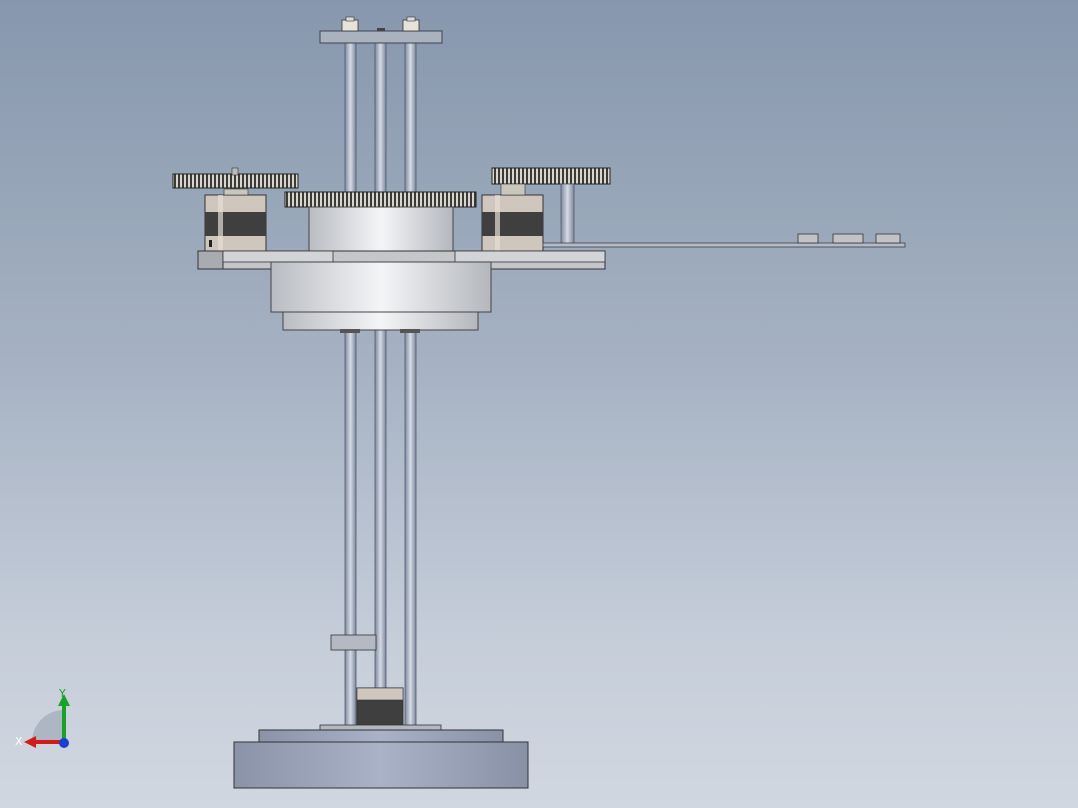 The height and width of the screenshot is (808, 1078). What do you see at coordinates (380, 199) in the screenshot?
I see `center-gear` at bounding box center [380, 199].